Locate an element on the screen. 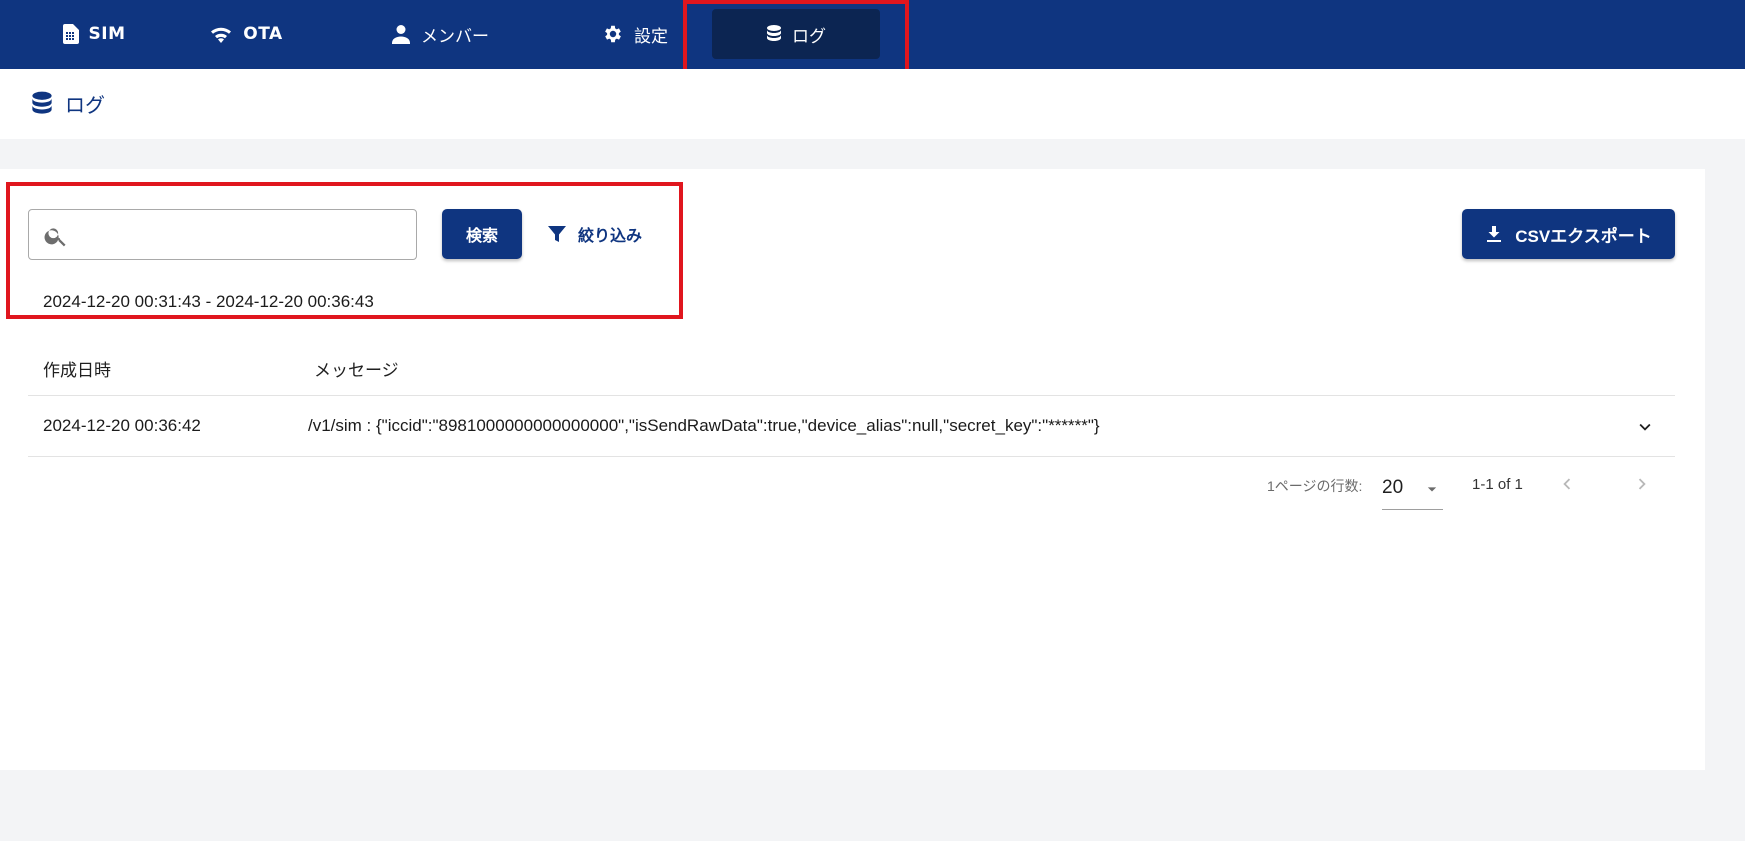  highlight-box-search is located at coordinates (344, 250).